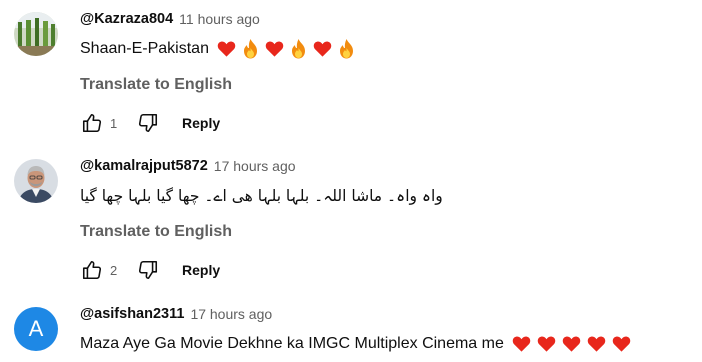 The width and height of the screenshot is (702, 362). I want to click on comment-header: @Kazraza804 11 hours ago, so click(387, 19).